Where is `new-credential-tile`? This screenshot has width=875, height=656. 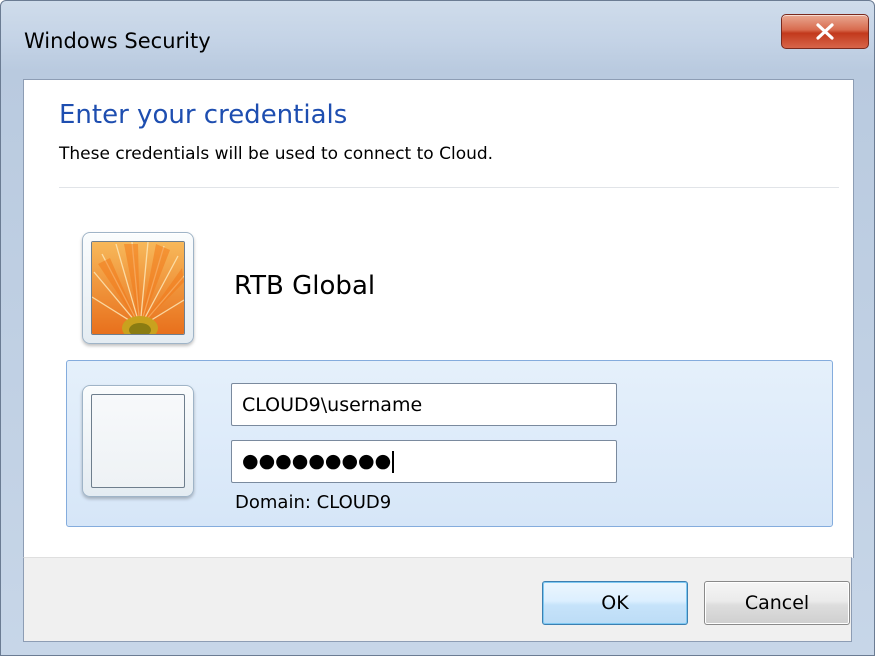
new-credential-tile is located at coordinates (138, 441).